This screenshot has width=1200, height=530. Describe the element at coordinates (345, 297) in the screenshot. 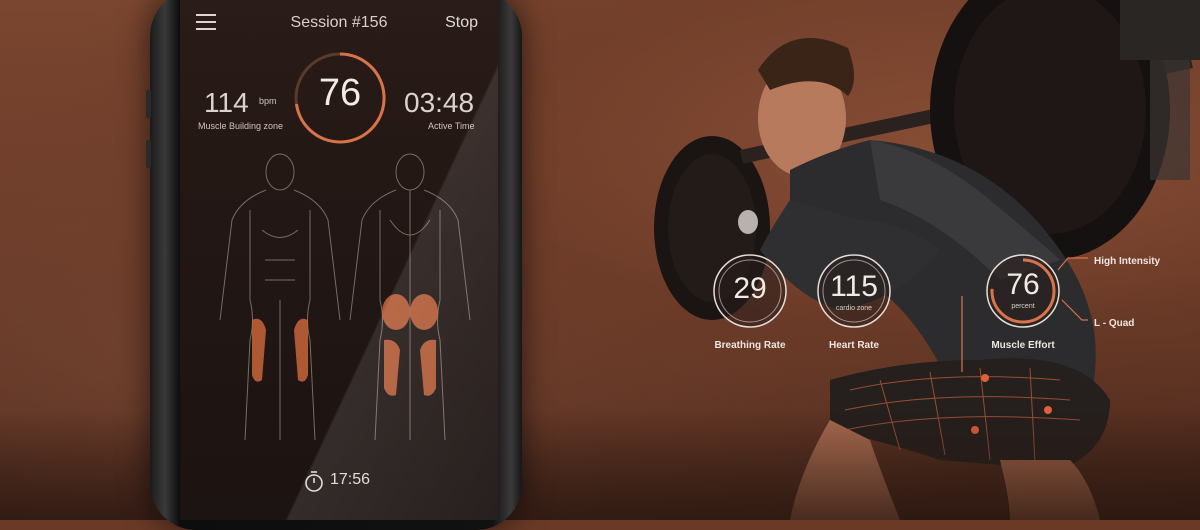

I see `muscle-map` at that location.